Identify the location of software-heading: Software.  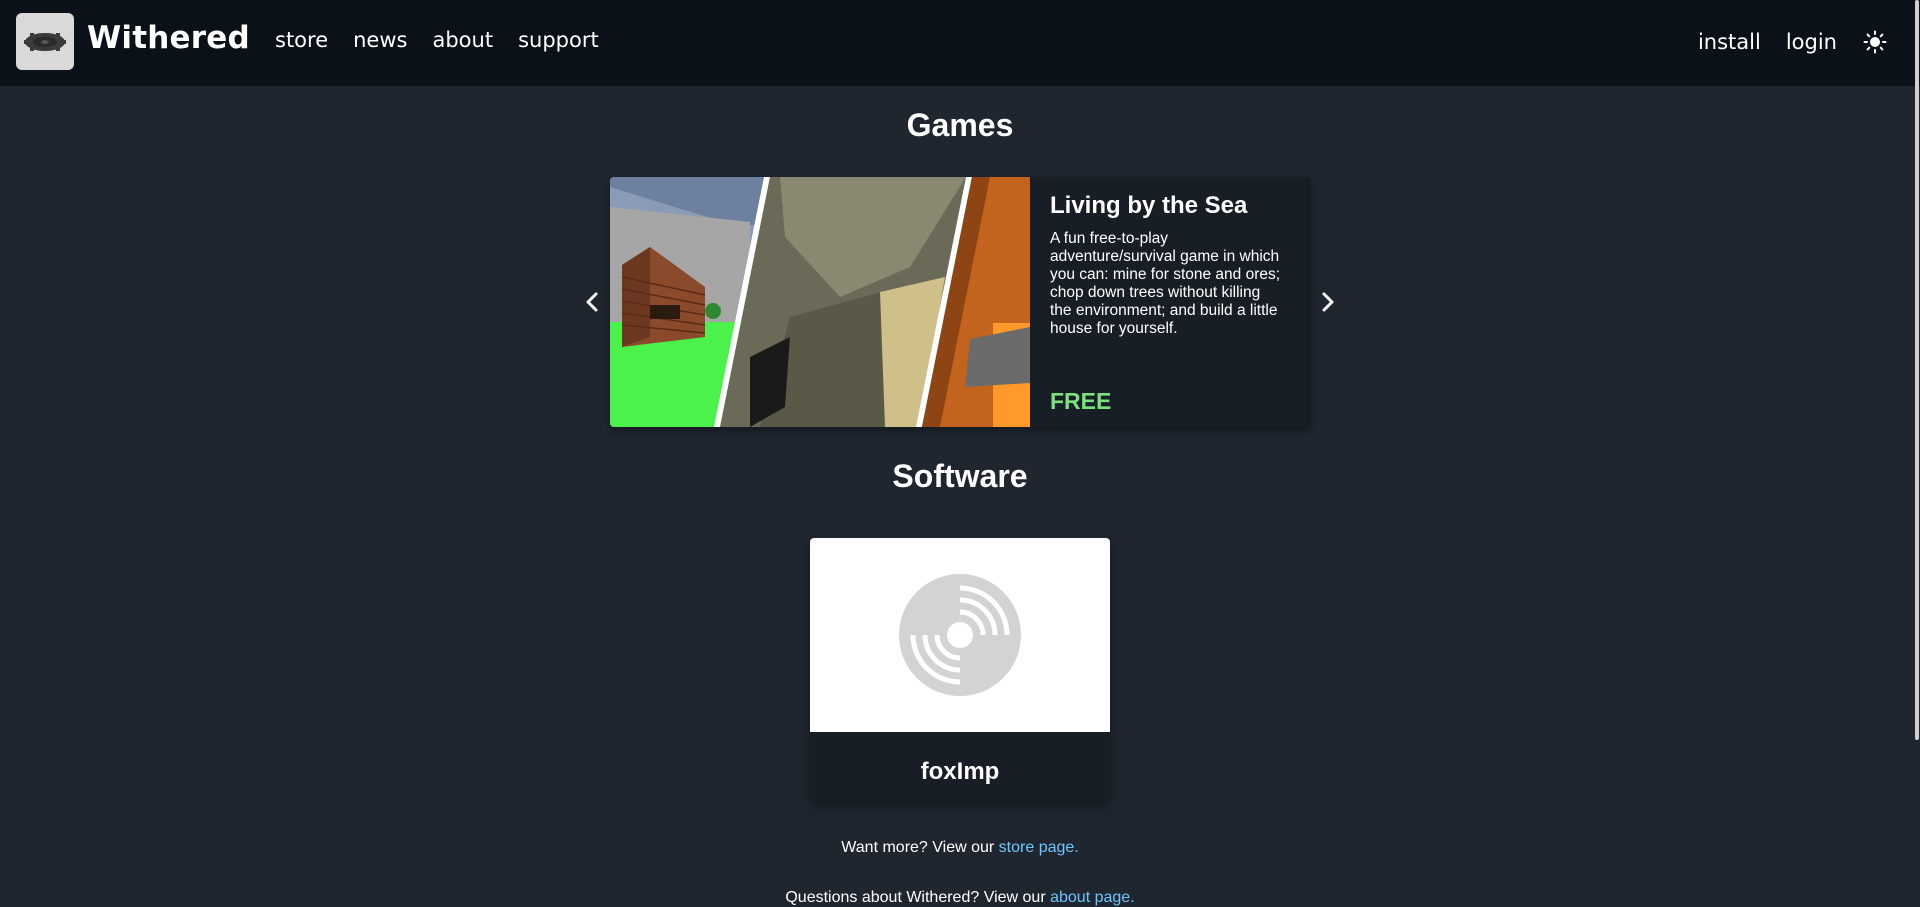
(960, 476).